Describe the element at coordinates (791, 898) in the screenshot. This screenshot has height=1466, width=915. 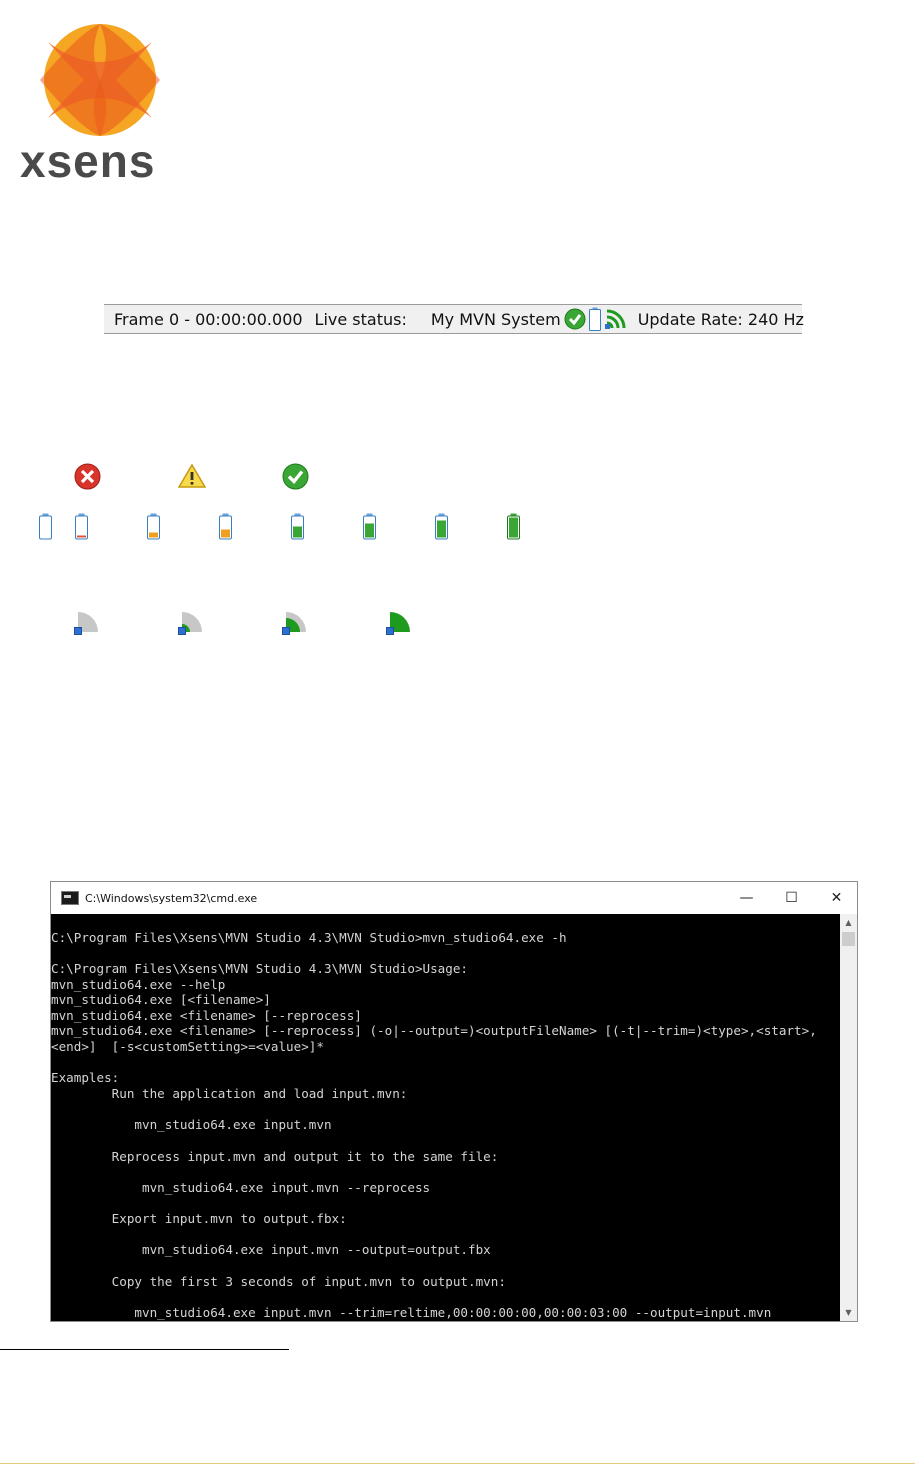
I see `maximize-button: ☐` at that location.